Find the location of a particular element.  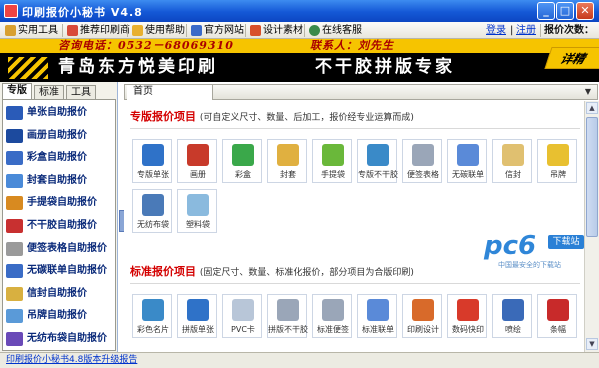

left-menu-item: 不干胶自助报价 is located at coordinates (60, 226).